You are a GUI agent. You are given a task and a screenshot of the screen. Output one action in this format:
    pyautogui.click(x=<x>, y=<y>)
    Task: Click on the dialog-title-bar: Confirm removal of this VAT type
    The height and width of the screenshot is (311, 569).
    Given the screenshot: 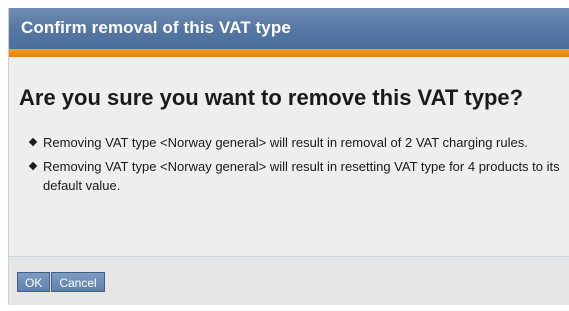 What is the action you would take?
    pyautogui.click(x=289, y=28)
    